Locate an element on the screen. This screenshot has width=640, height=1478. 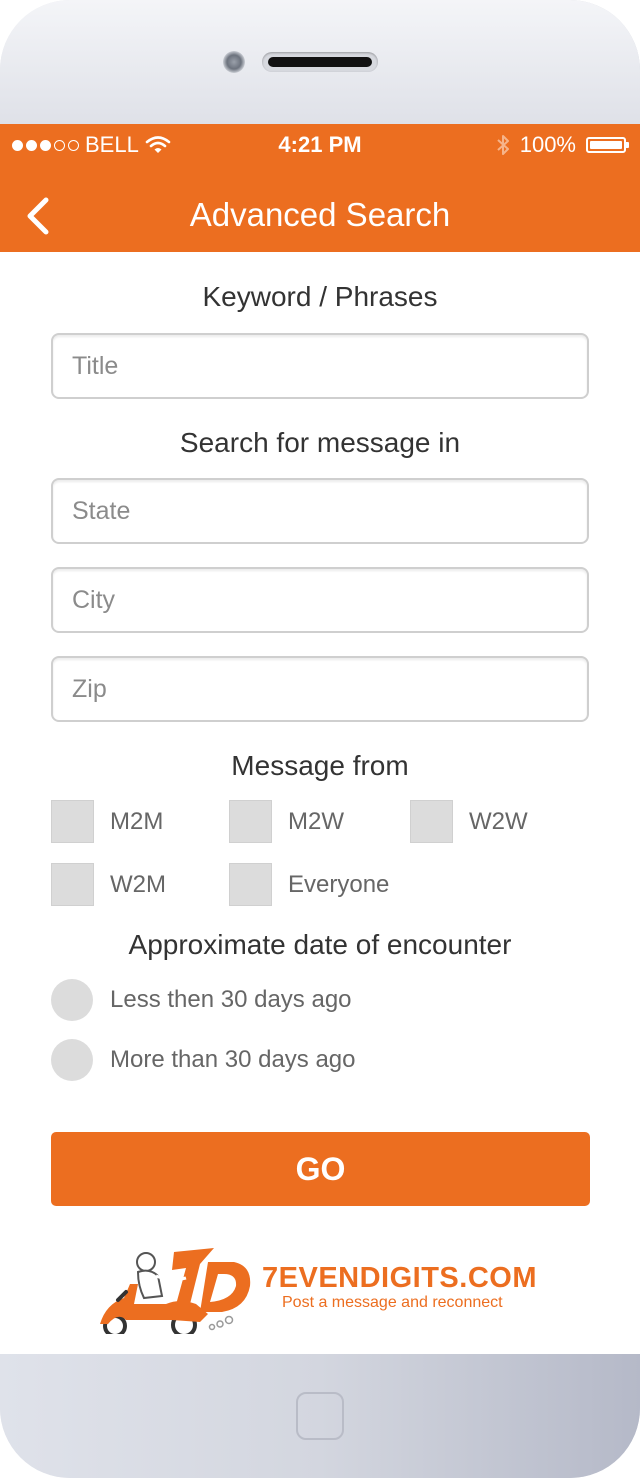
checkbox-label: M2M is located at coordinates (137, 821).